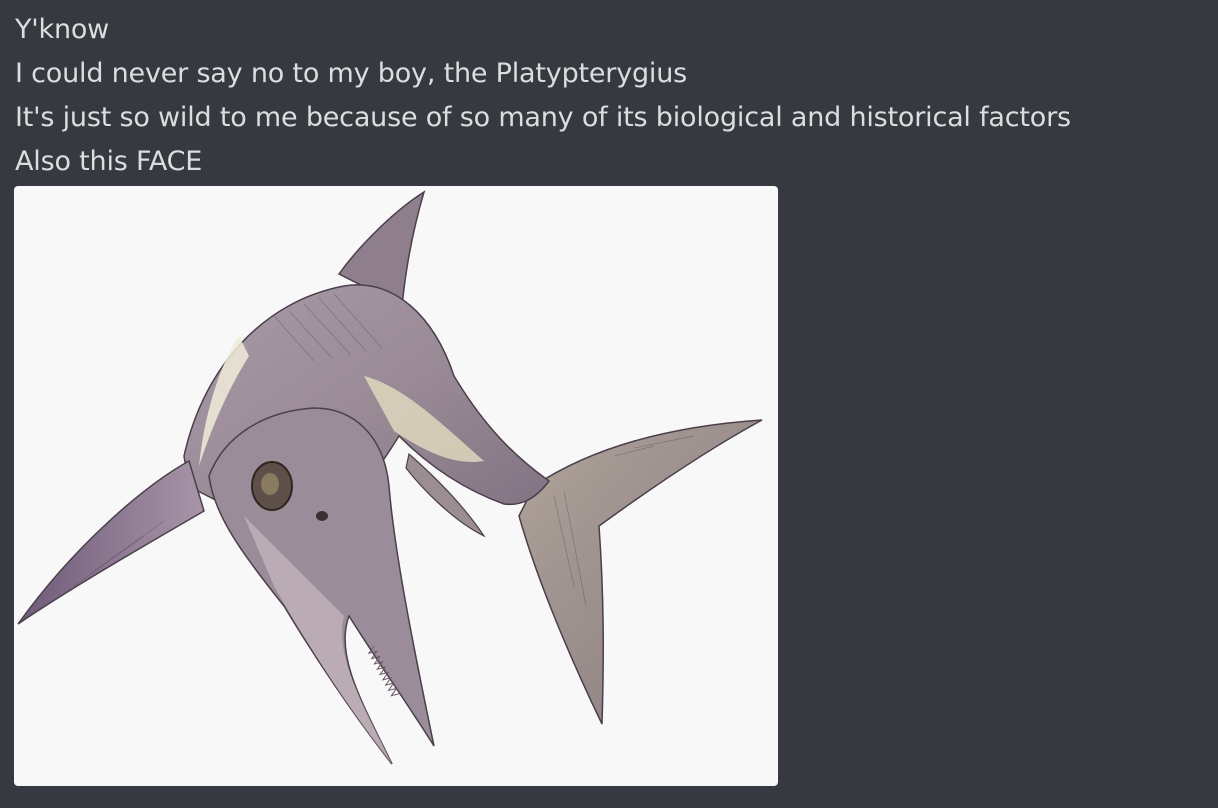 The width and height of the screenshot is (1218, 808). I want to click on message-line: Y'know, so click(62, 29).